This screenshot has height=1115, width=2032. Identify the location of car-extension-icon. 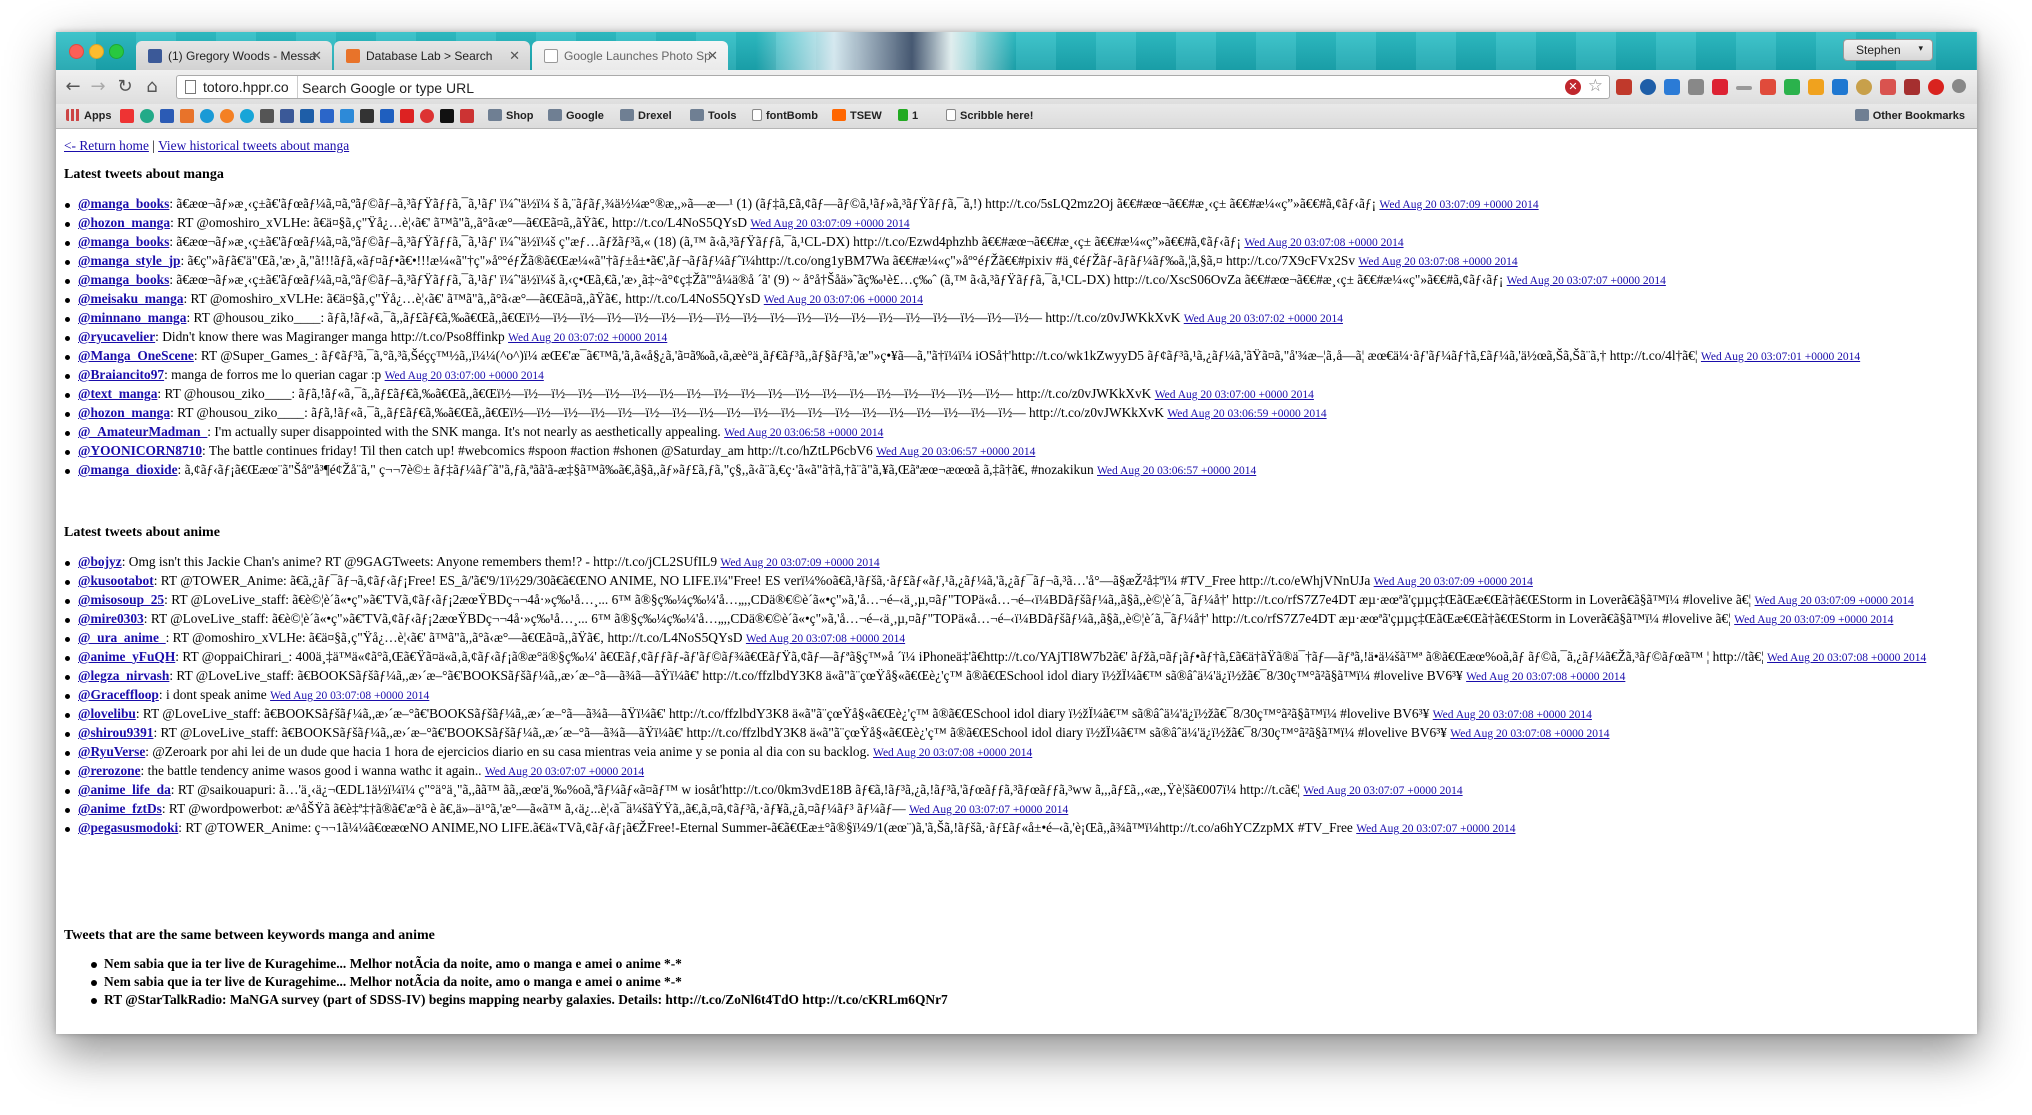
(1624, 87).